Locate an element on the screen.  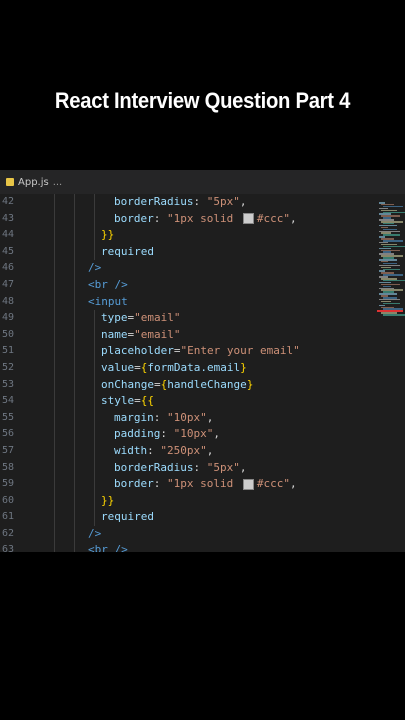
code-line: 44}} is located at coordinates (185, 235).